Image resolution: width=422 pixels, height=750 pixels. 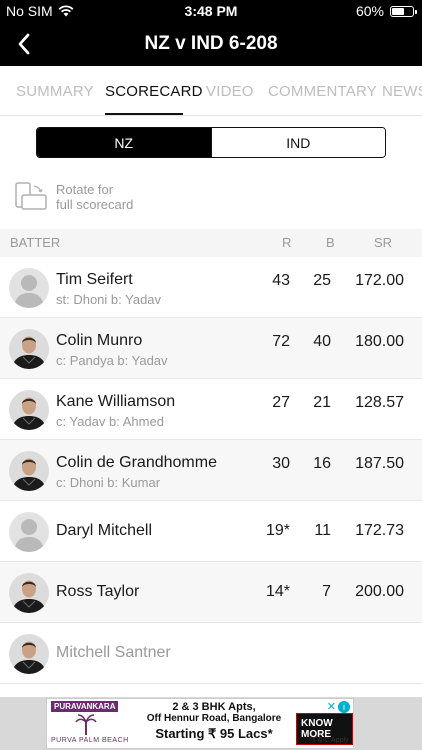 I want to click on strike-rate-value: 172.73, so click(x=379, y=530).